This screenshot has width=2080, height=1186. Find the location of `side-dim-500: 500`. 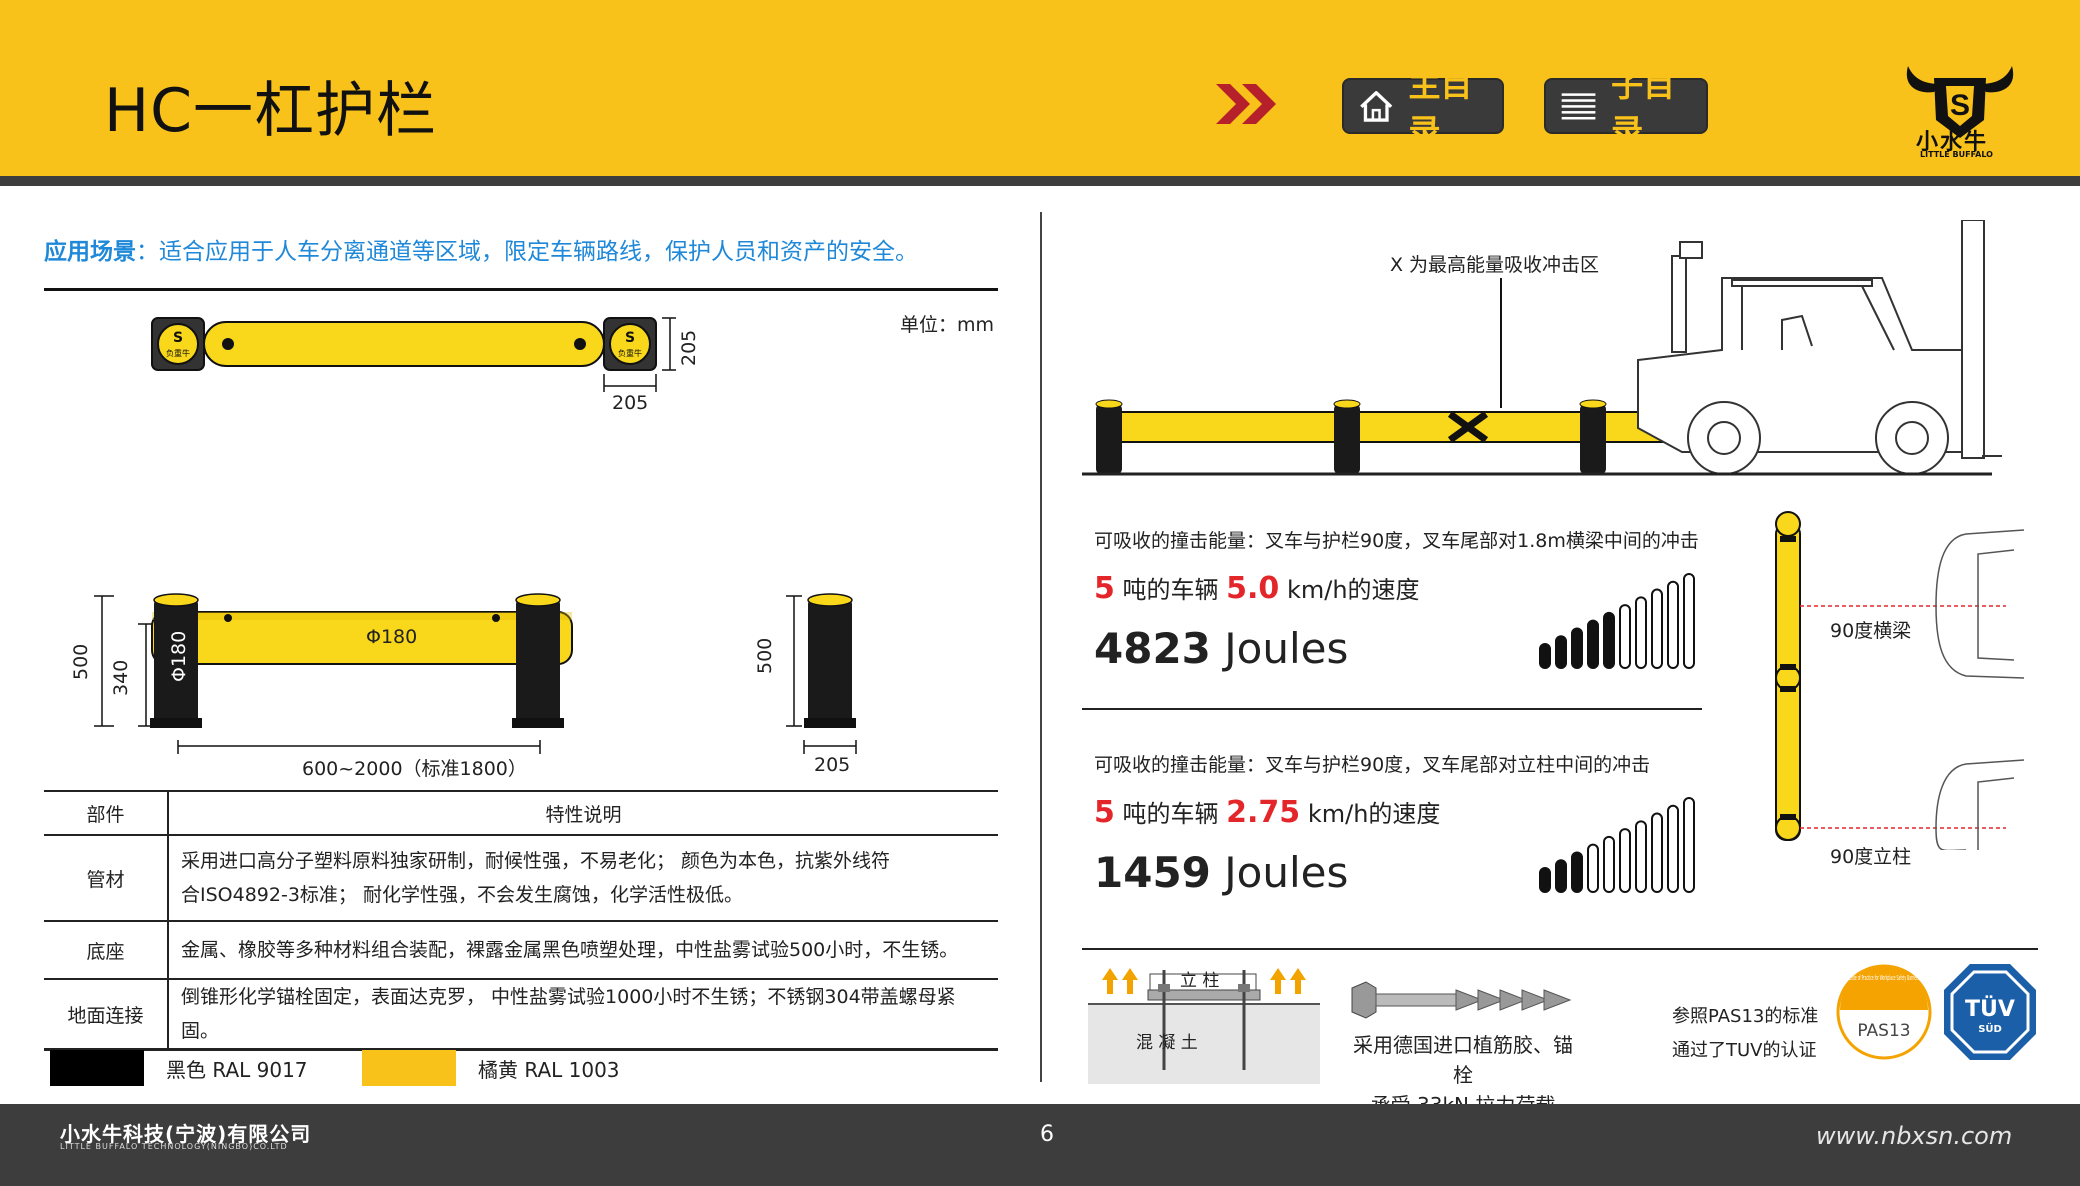

side-dim-500: 500 is located at coordinates (765, 655).